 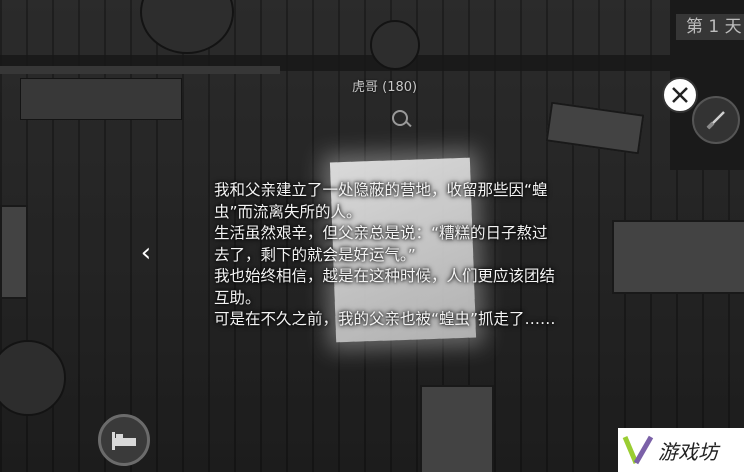 I want to click on dialogue-line: 生活虽然艰辛，但父亲总是说：“糟糕的日子熬过, so click(x=381, y=233).